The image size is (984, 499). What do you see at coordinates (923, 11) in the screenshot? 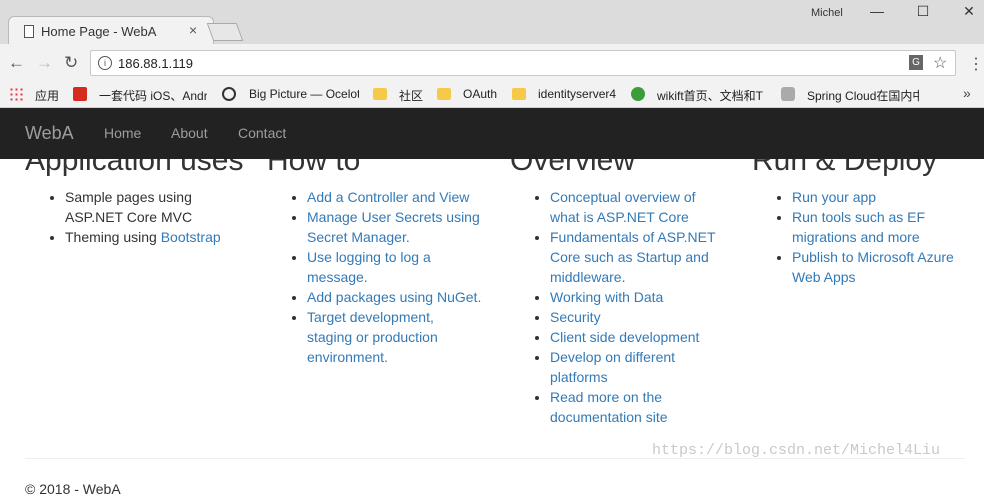
I see `maximize-button: ☐` at bounding box center [923, 11].